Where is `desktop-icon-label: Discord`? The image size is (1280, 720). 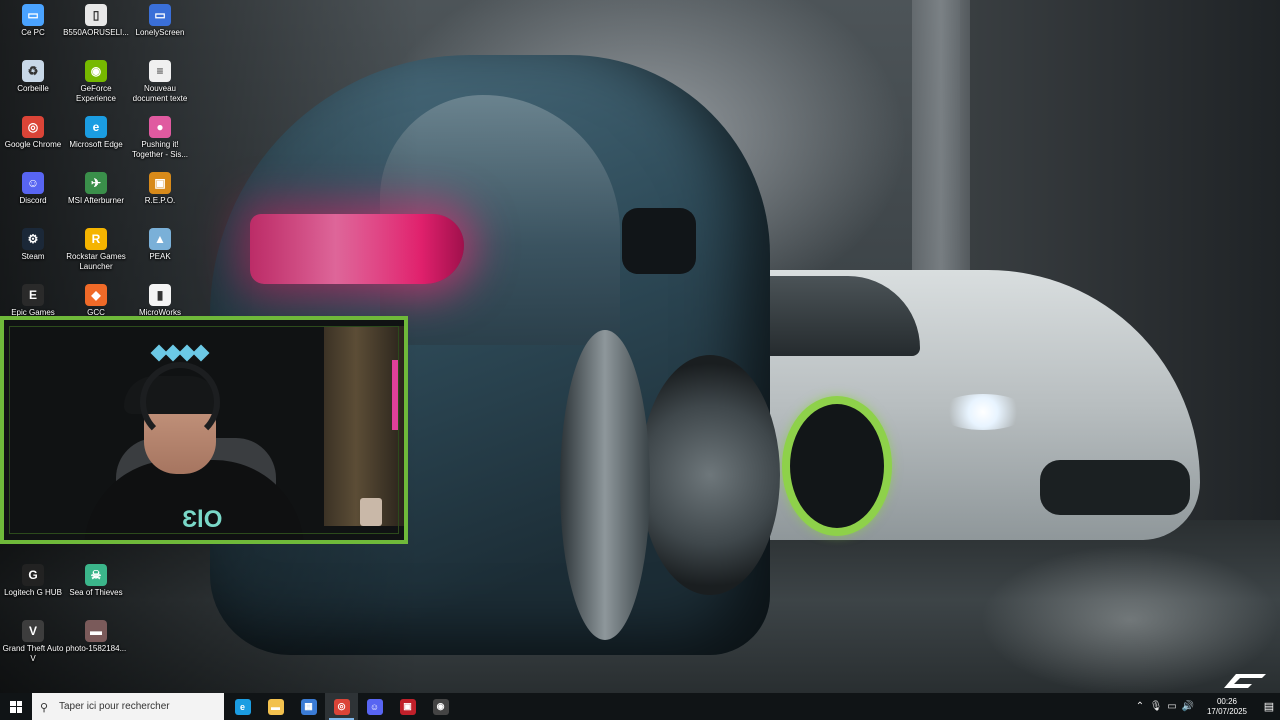 desktop-icon-label: Discord is located at coordinates (33, 200).